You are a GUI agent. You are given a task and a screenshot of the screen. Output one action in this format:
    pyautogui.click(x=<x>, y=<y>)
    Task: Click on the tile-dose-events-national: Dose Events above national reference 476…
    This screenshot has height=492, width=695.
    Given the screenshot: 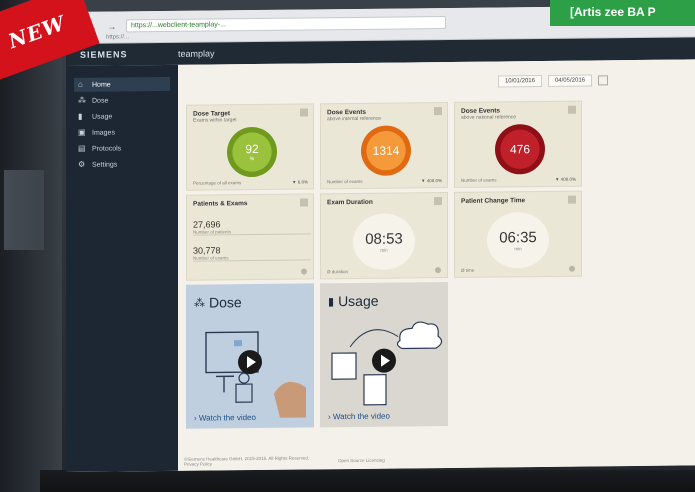 What is the action you would take?
    pyautogui.click(x=518, y=144)
    